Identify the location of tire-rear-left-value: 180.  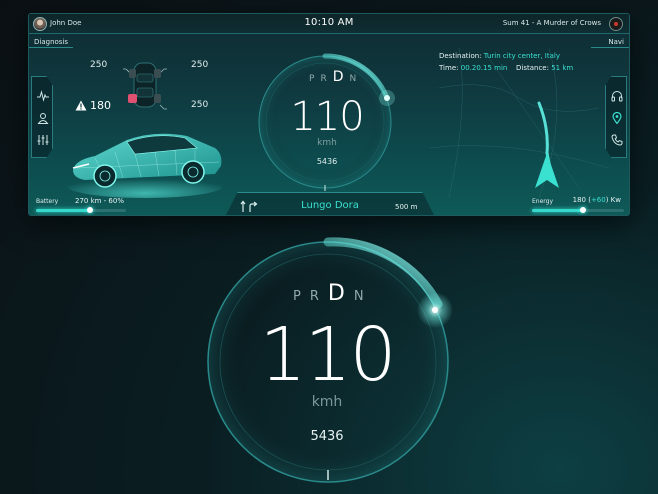
(100, 105).